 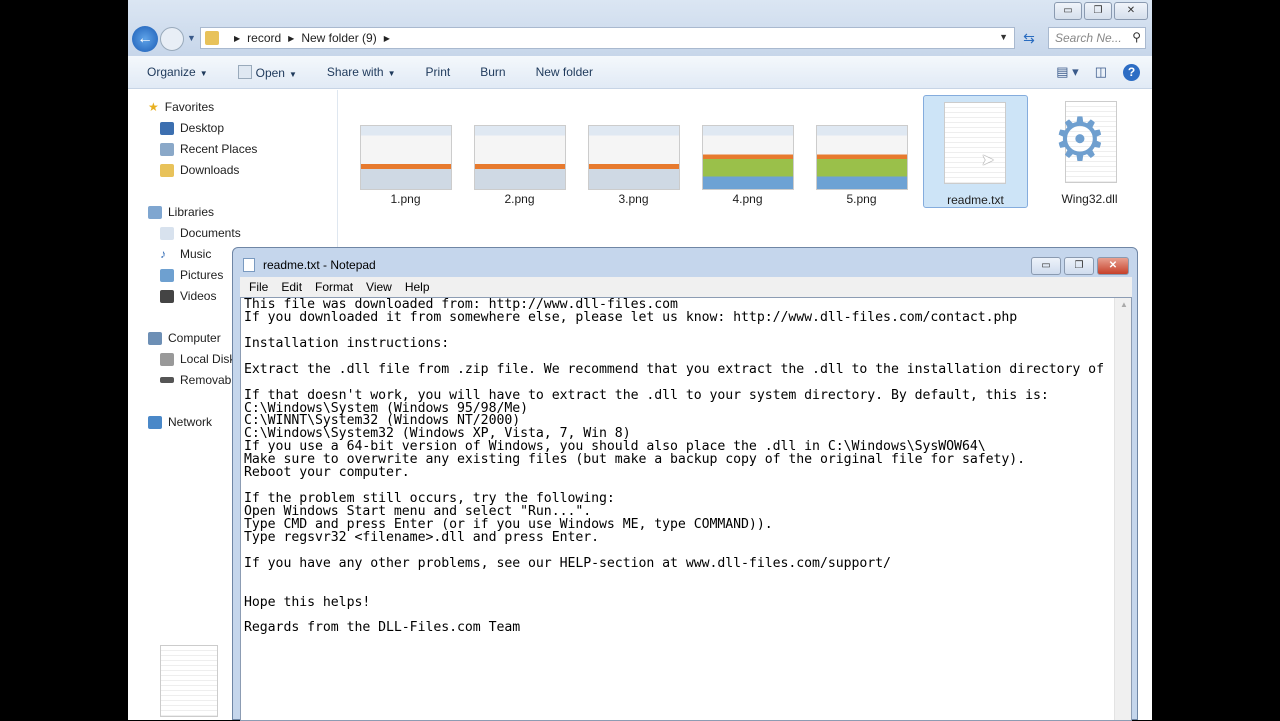 I want to click on organize-label: Organize, so click(x=171, y=72).